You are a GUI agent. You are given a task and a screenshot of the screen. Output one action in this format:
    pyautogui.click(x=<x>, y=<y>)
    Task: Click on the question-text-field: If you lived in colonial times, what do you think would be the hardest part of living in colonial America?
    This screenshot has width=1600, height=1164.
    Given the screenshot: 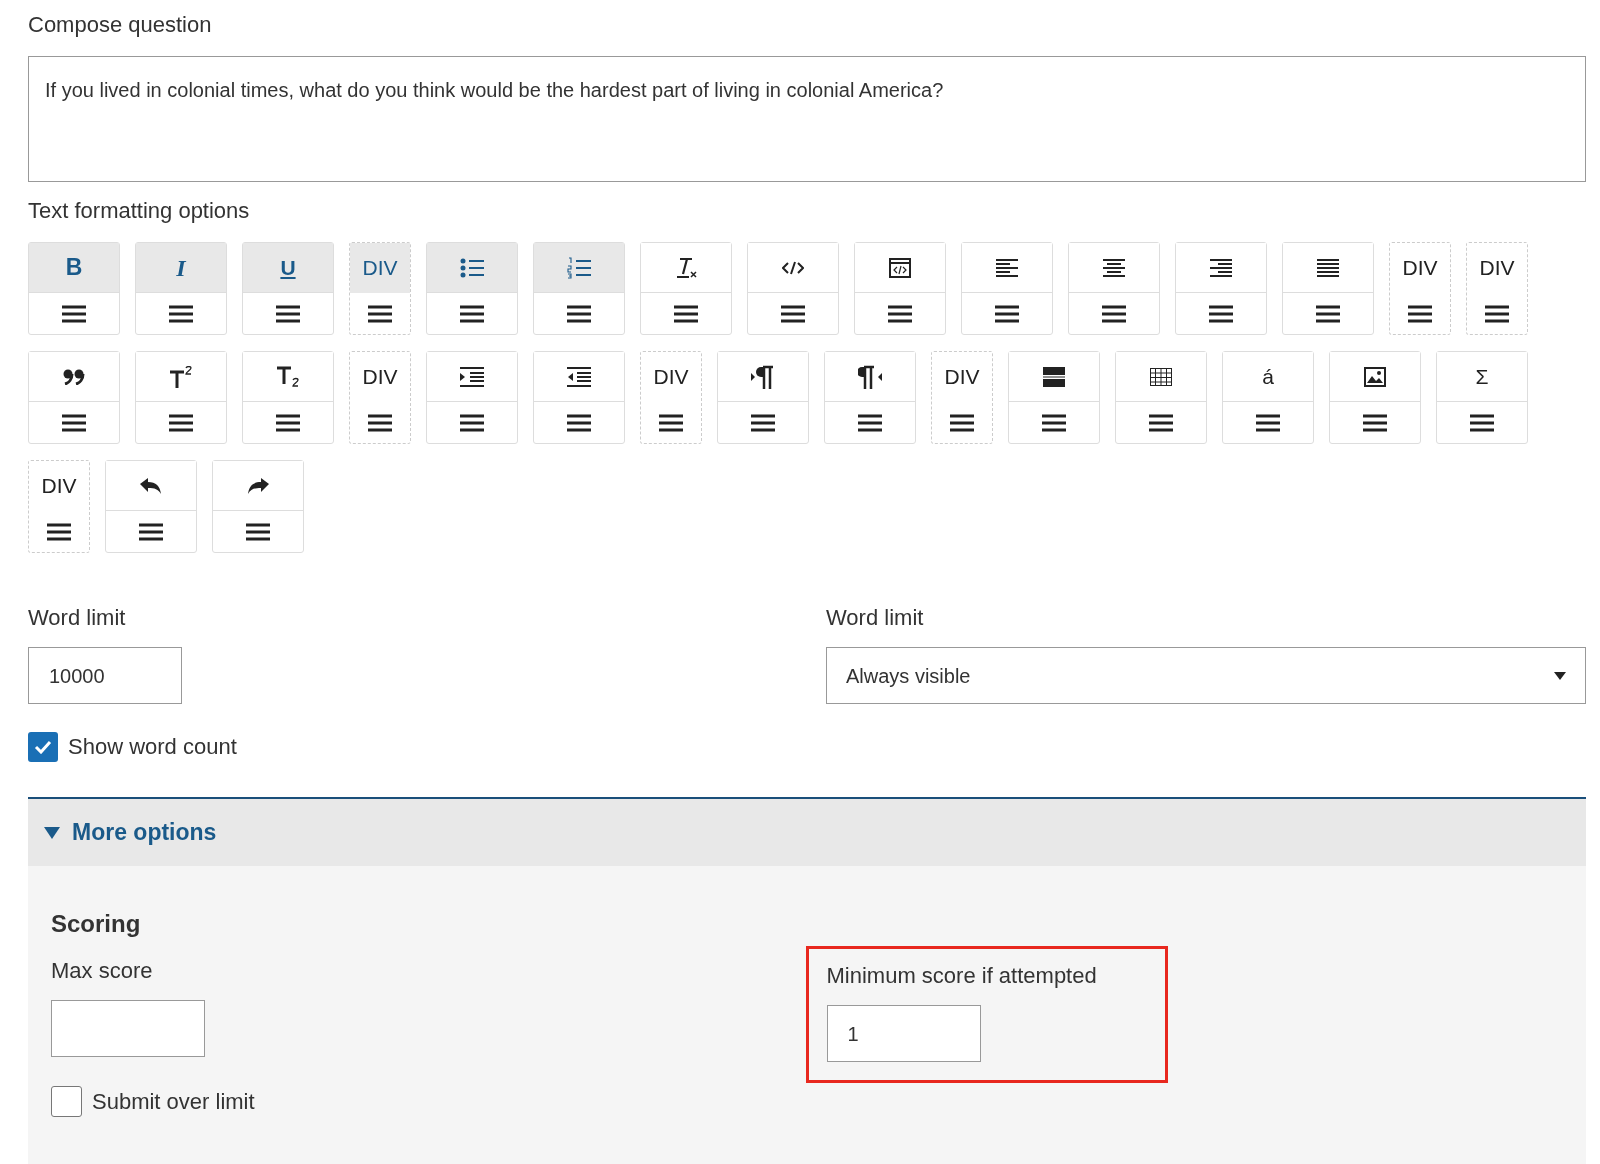 What is the action you would take?
    pyautogui.click(x=807, y=119)
    